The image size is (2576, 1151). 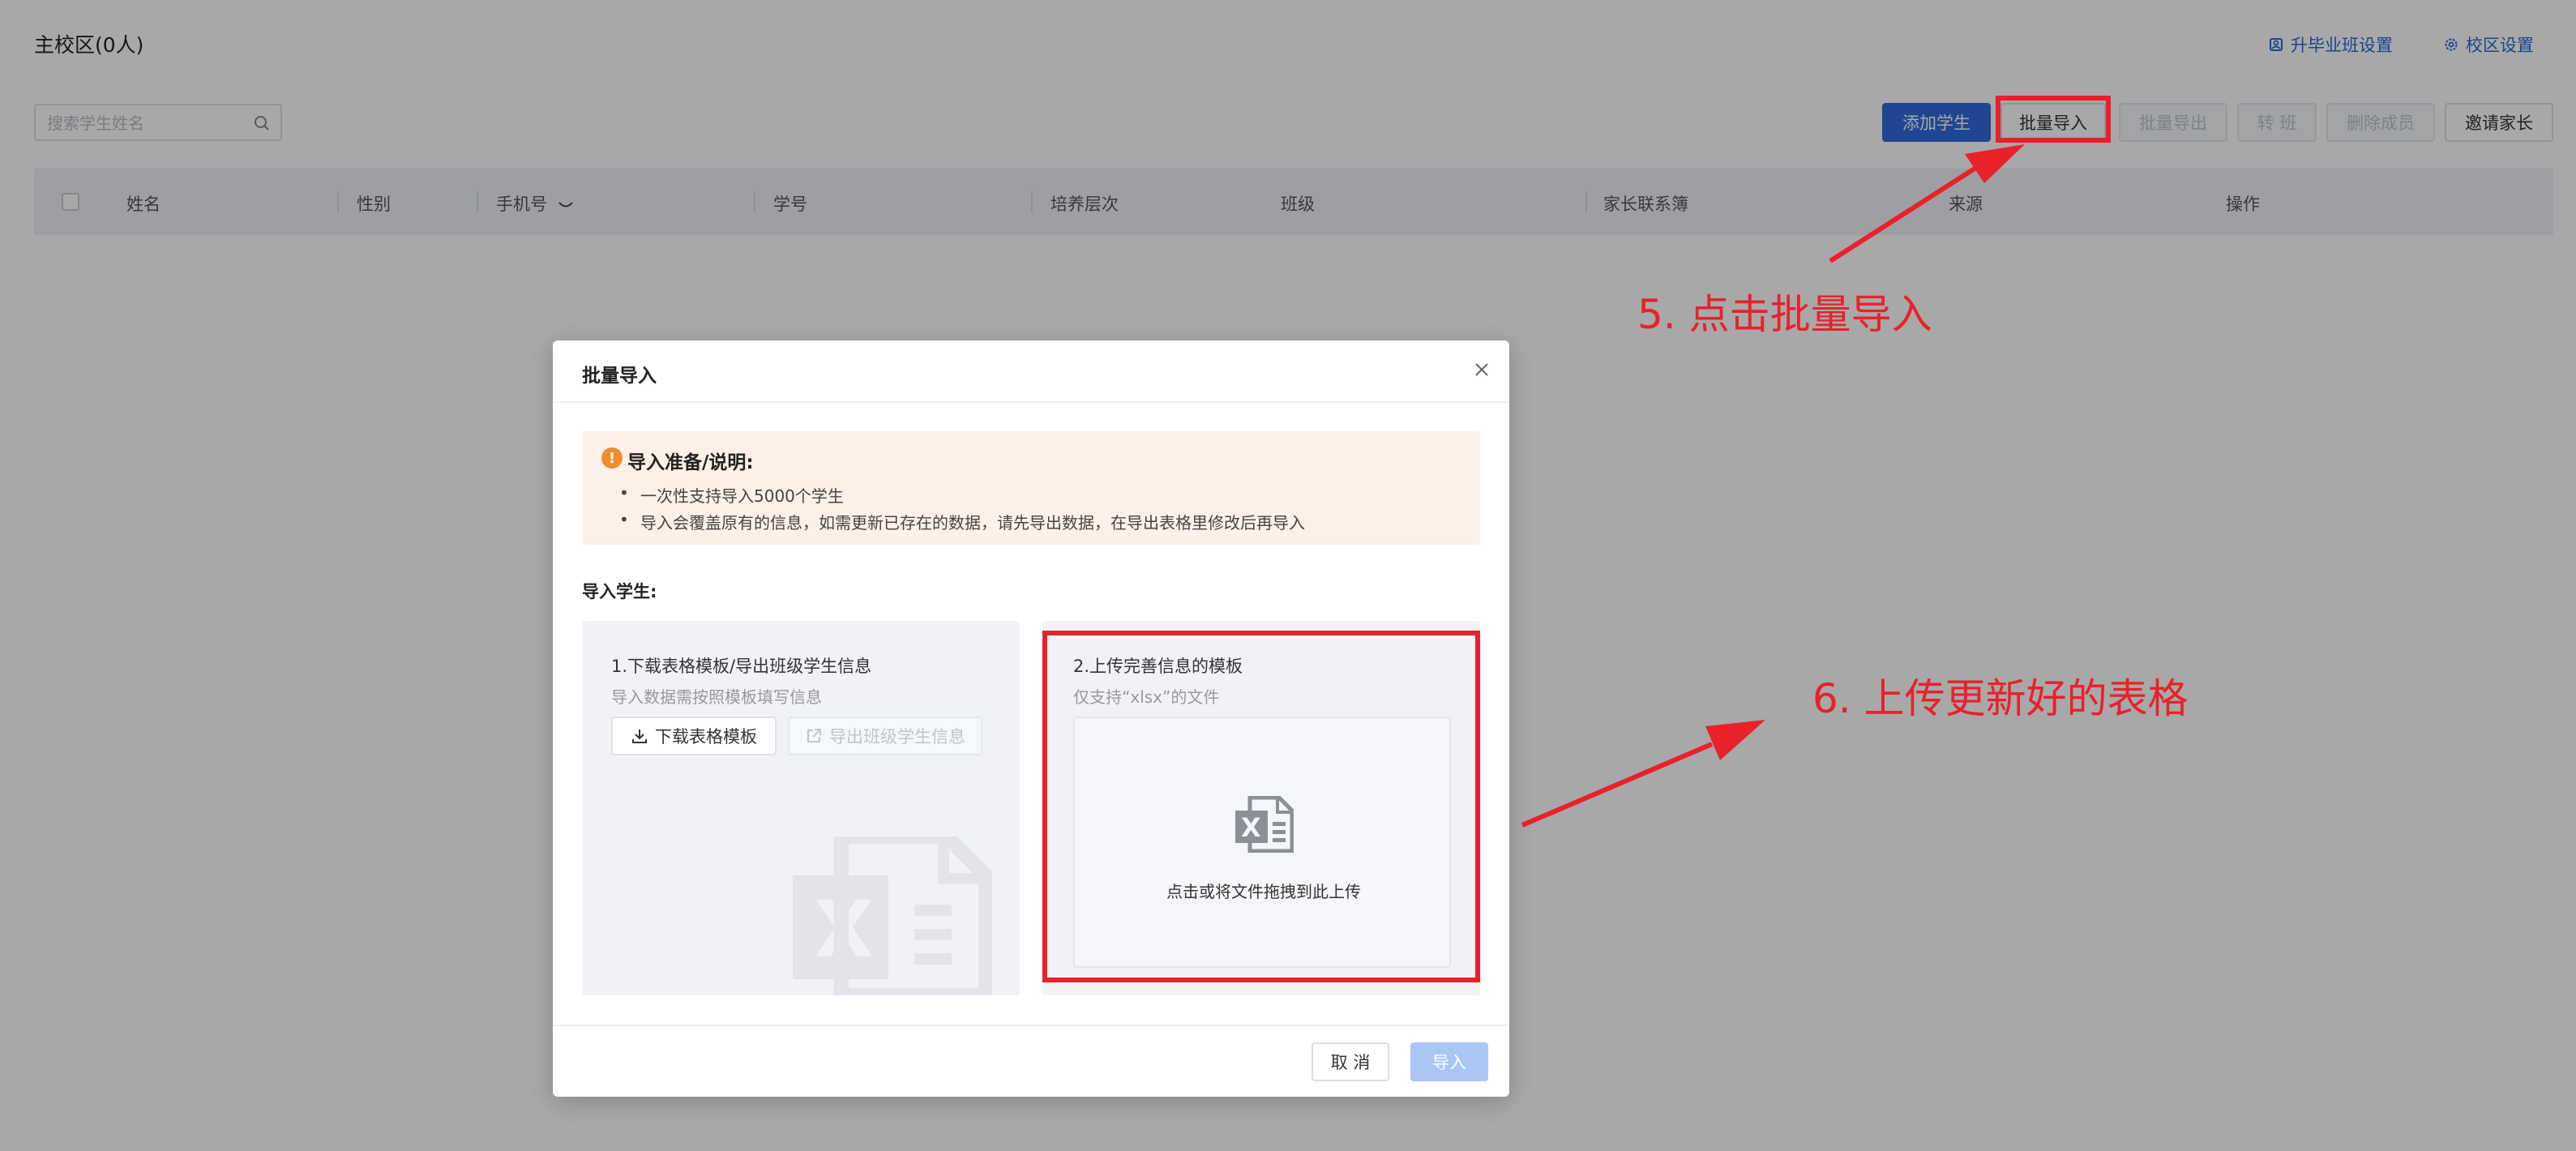 What do you see at coordinates (1784, 314) in the screenshot?
I see `annotation-step5: 5. 点击批量导入` at bounding box center [1784, 314].